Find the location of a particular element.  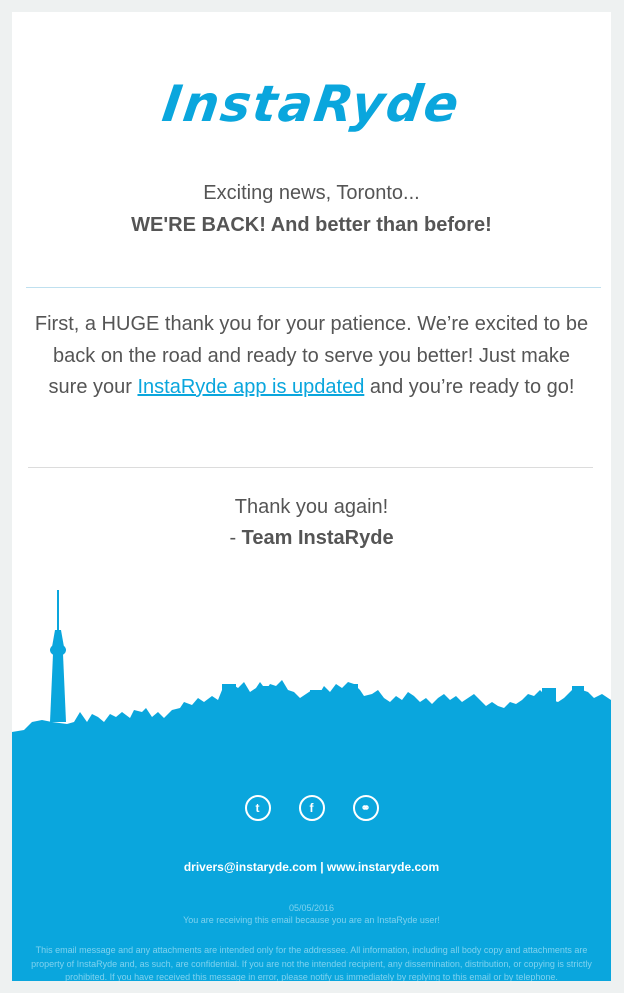

team-name: Team InstaRyde is located at coordinates (317, 538).